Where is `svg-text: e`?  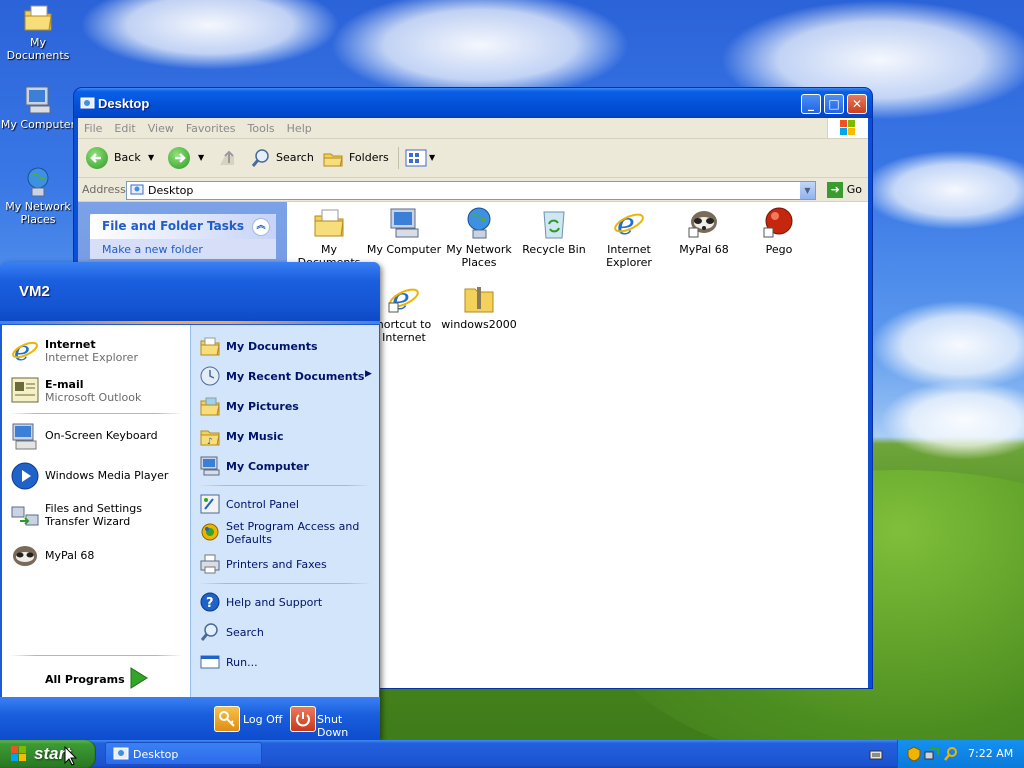 svg-text: e is located at coordinates (626, 223).